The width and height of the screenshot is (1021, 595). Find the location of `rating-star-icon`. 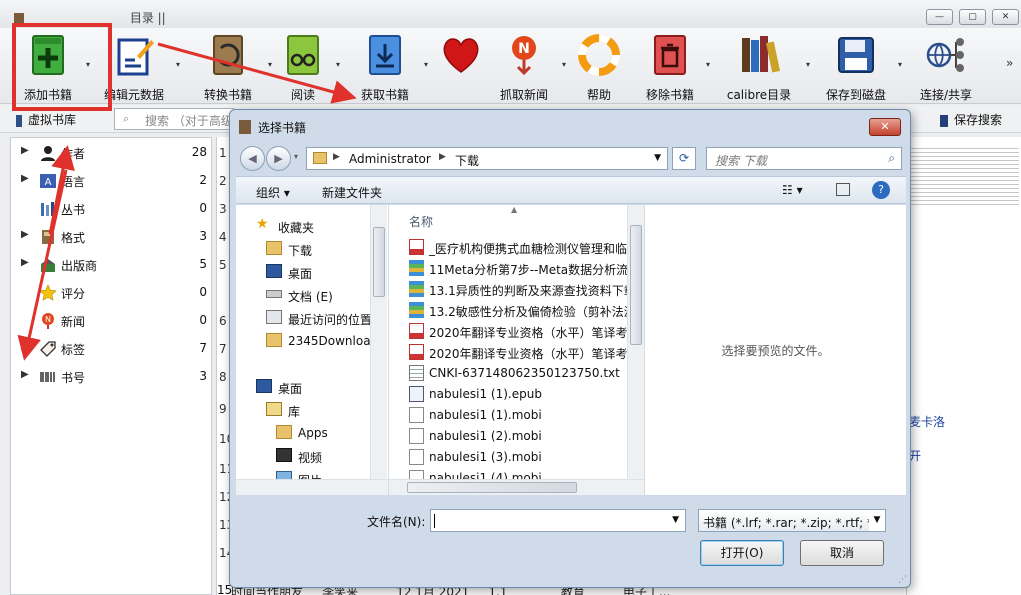

rating-star-icon is located at coordinates (48, 292).